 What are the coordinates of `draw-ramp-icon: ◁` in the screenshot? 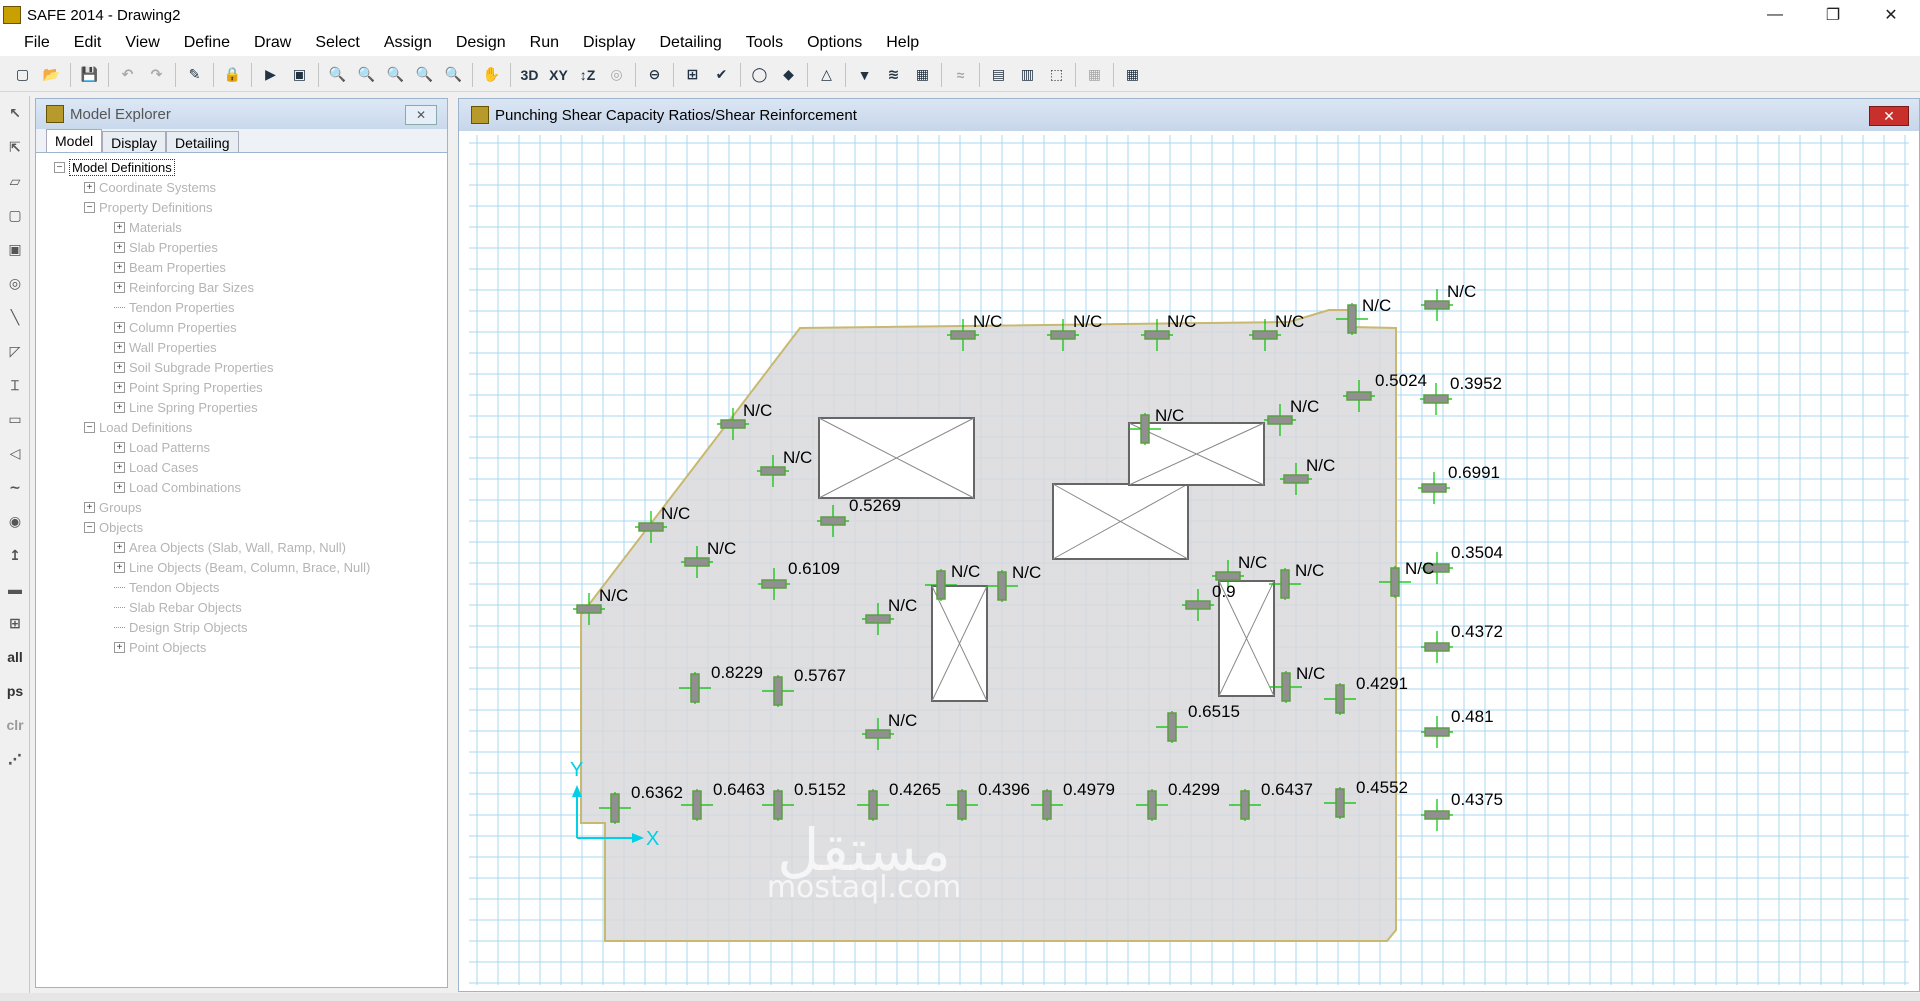 It's located at (15, 453).